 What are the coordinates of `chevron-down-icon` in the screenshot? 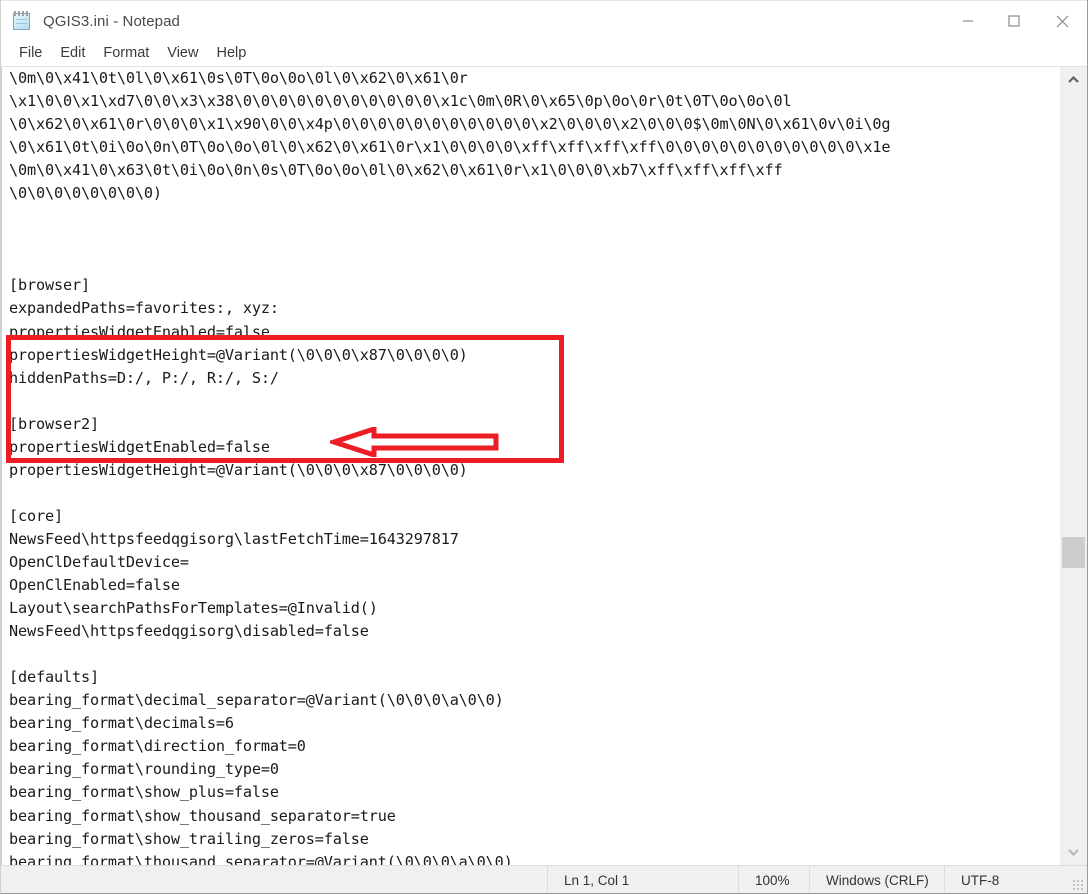 It's located at (1073, 852).